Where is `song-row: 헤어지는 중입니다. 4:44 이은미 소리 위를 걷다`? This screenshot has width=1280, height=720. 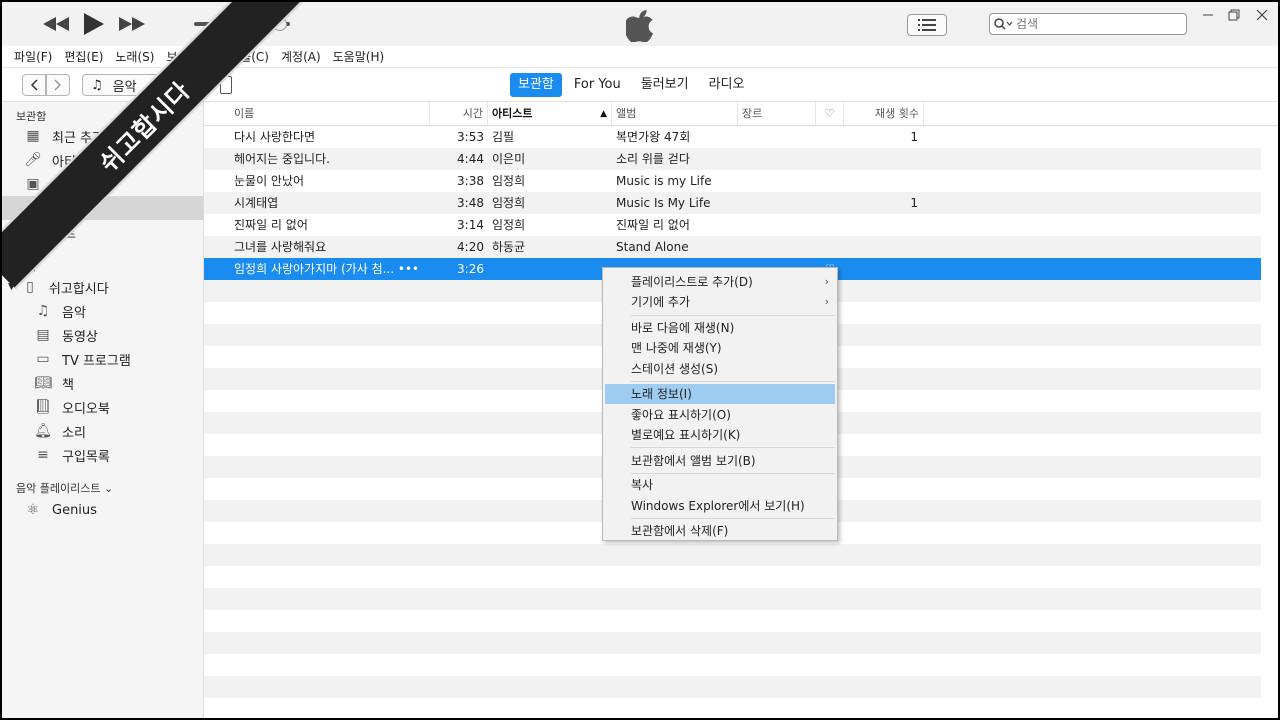
song-row: 헤어지는 중입니다. 4:44 이은미 소리 위를 걷다 is located at coordinates (732, 159).